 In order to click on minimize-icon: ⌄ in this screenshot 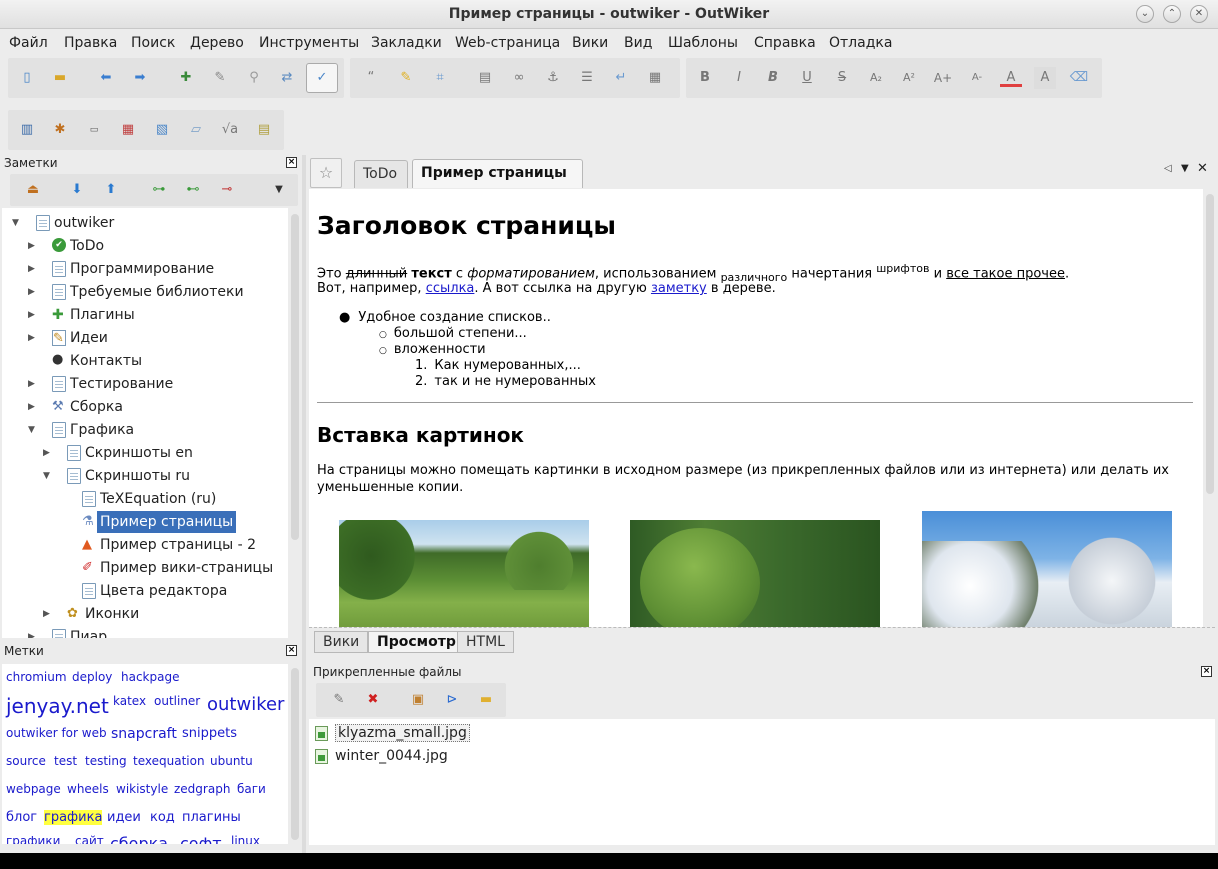, I will do `click(1145, 14)`.